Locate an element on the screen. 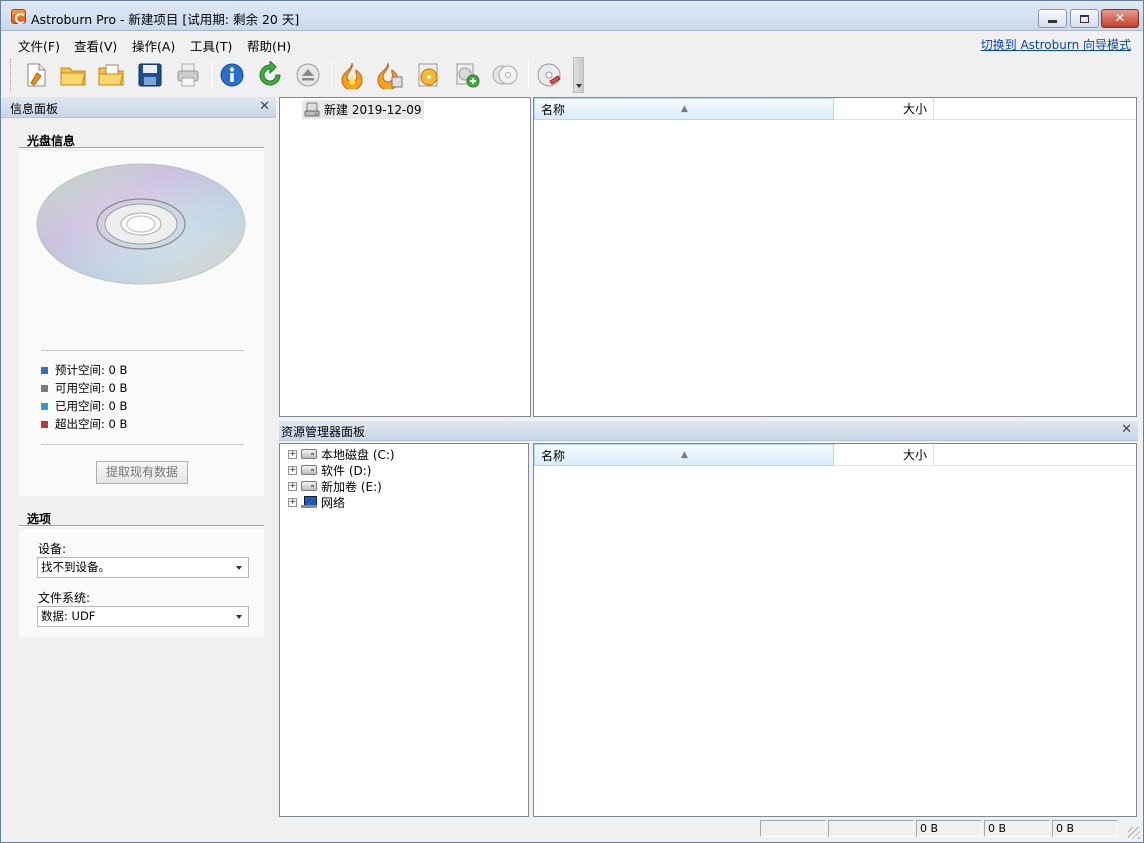  print-button is located at coordinates (188, 75).